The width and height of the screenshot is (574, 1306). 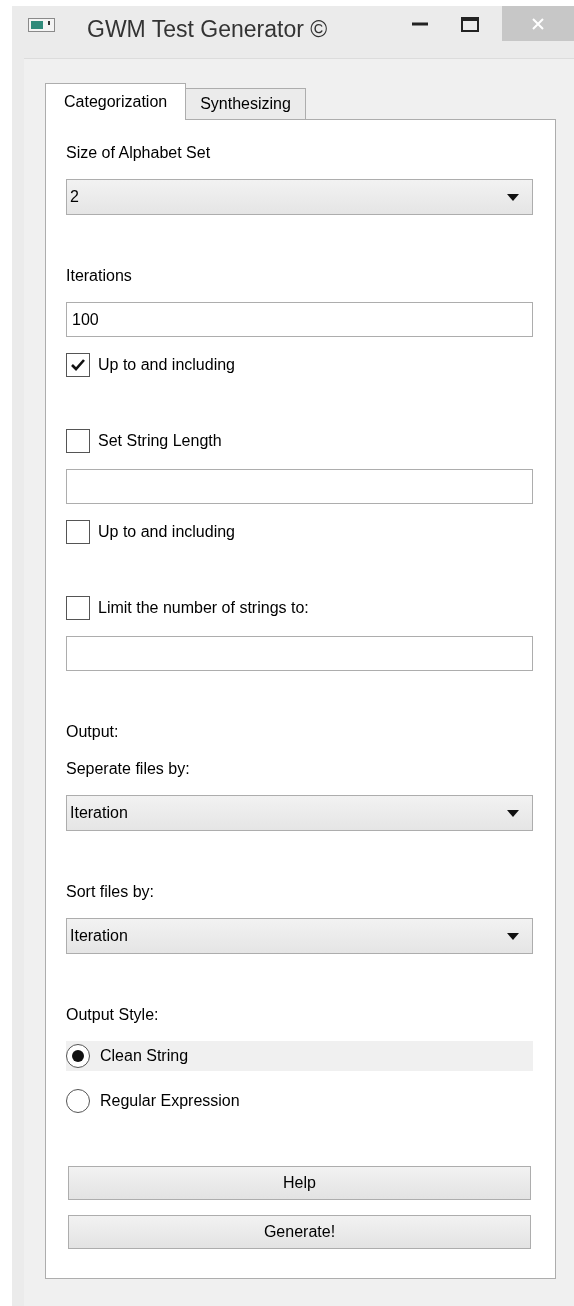 I want to click on radio-button: Clean String, so click(x=299, y=1056).